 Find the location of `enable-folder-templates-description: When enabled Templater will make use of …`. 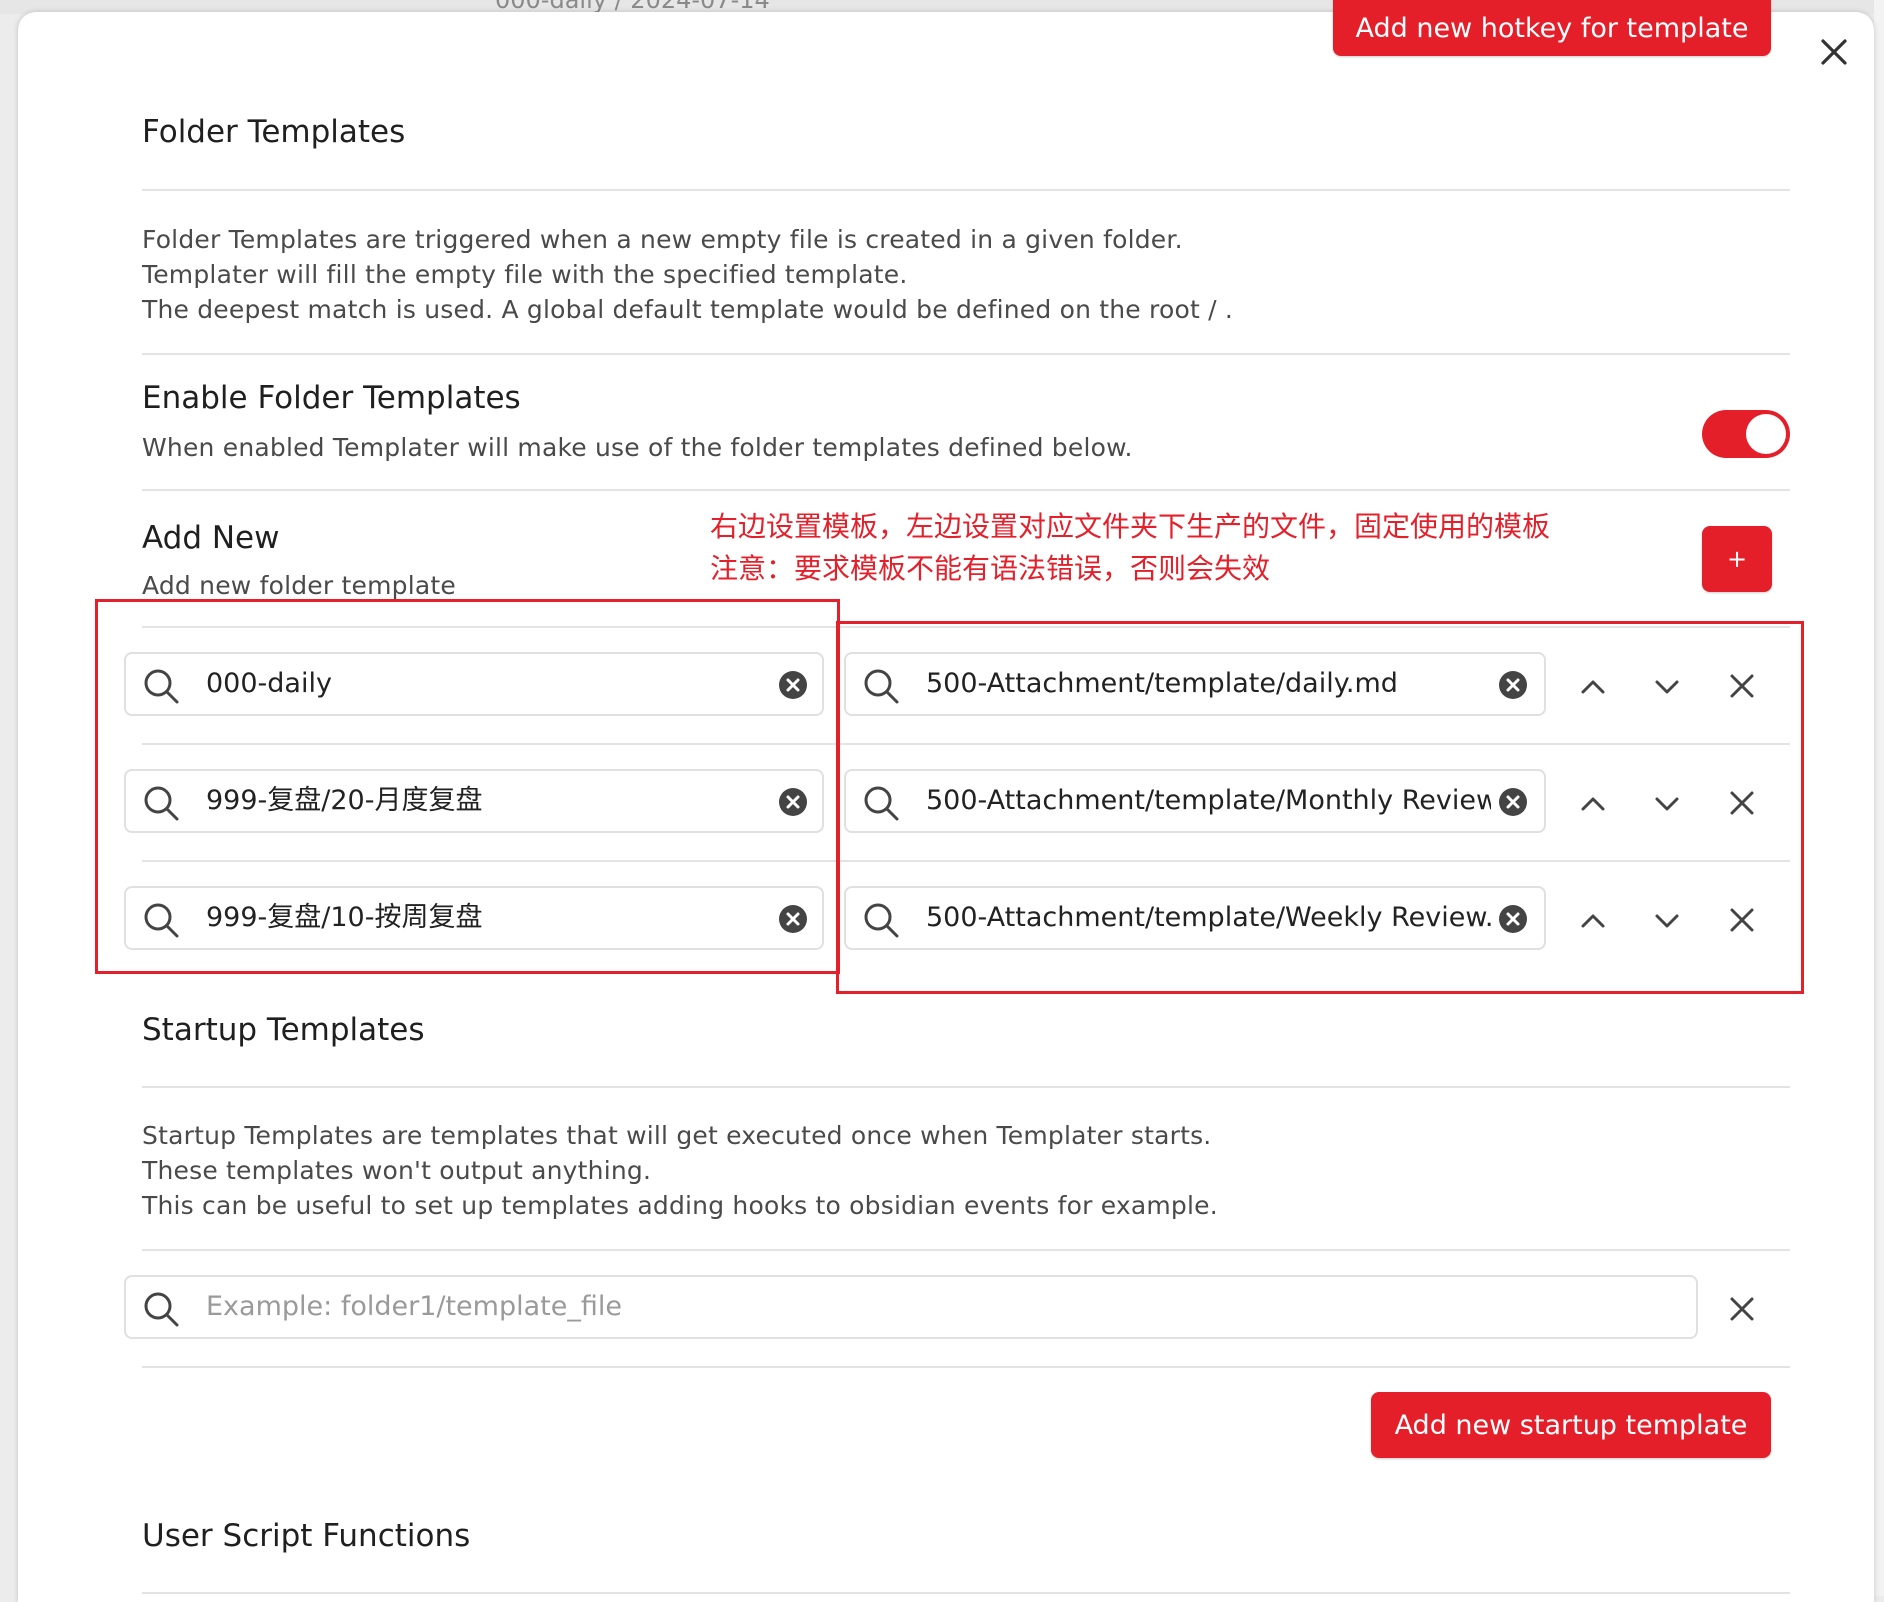

enable-folder-templates-description: When enabled Templater will make use of … is located at coordinates (637, 447).